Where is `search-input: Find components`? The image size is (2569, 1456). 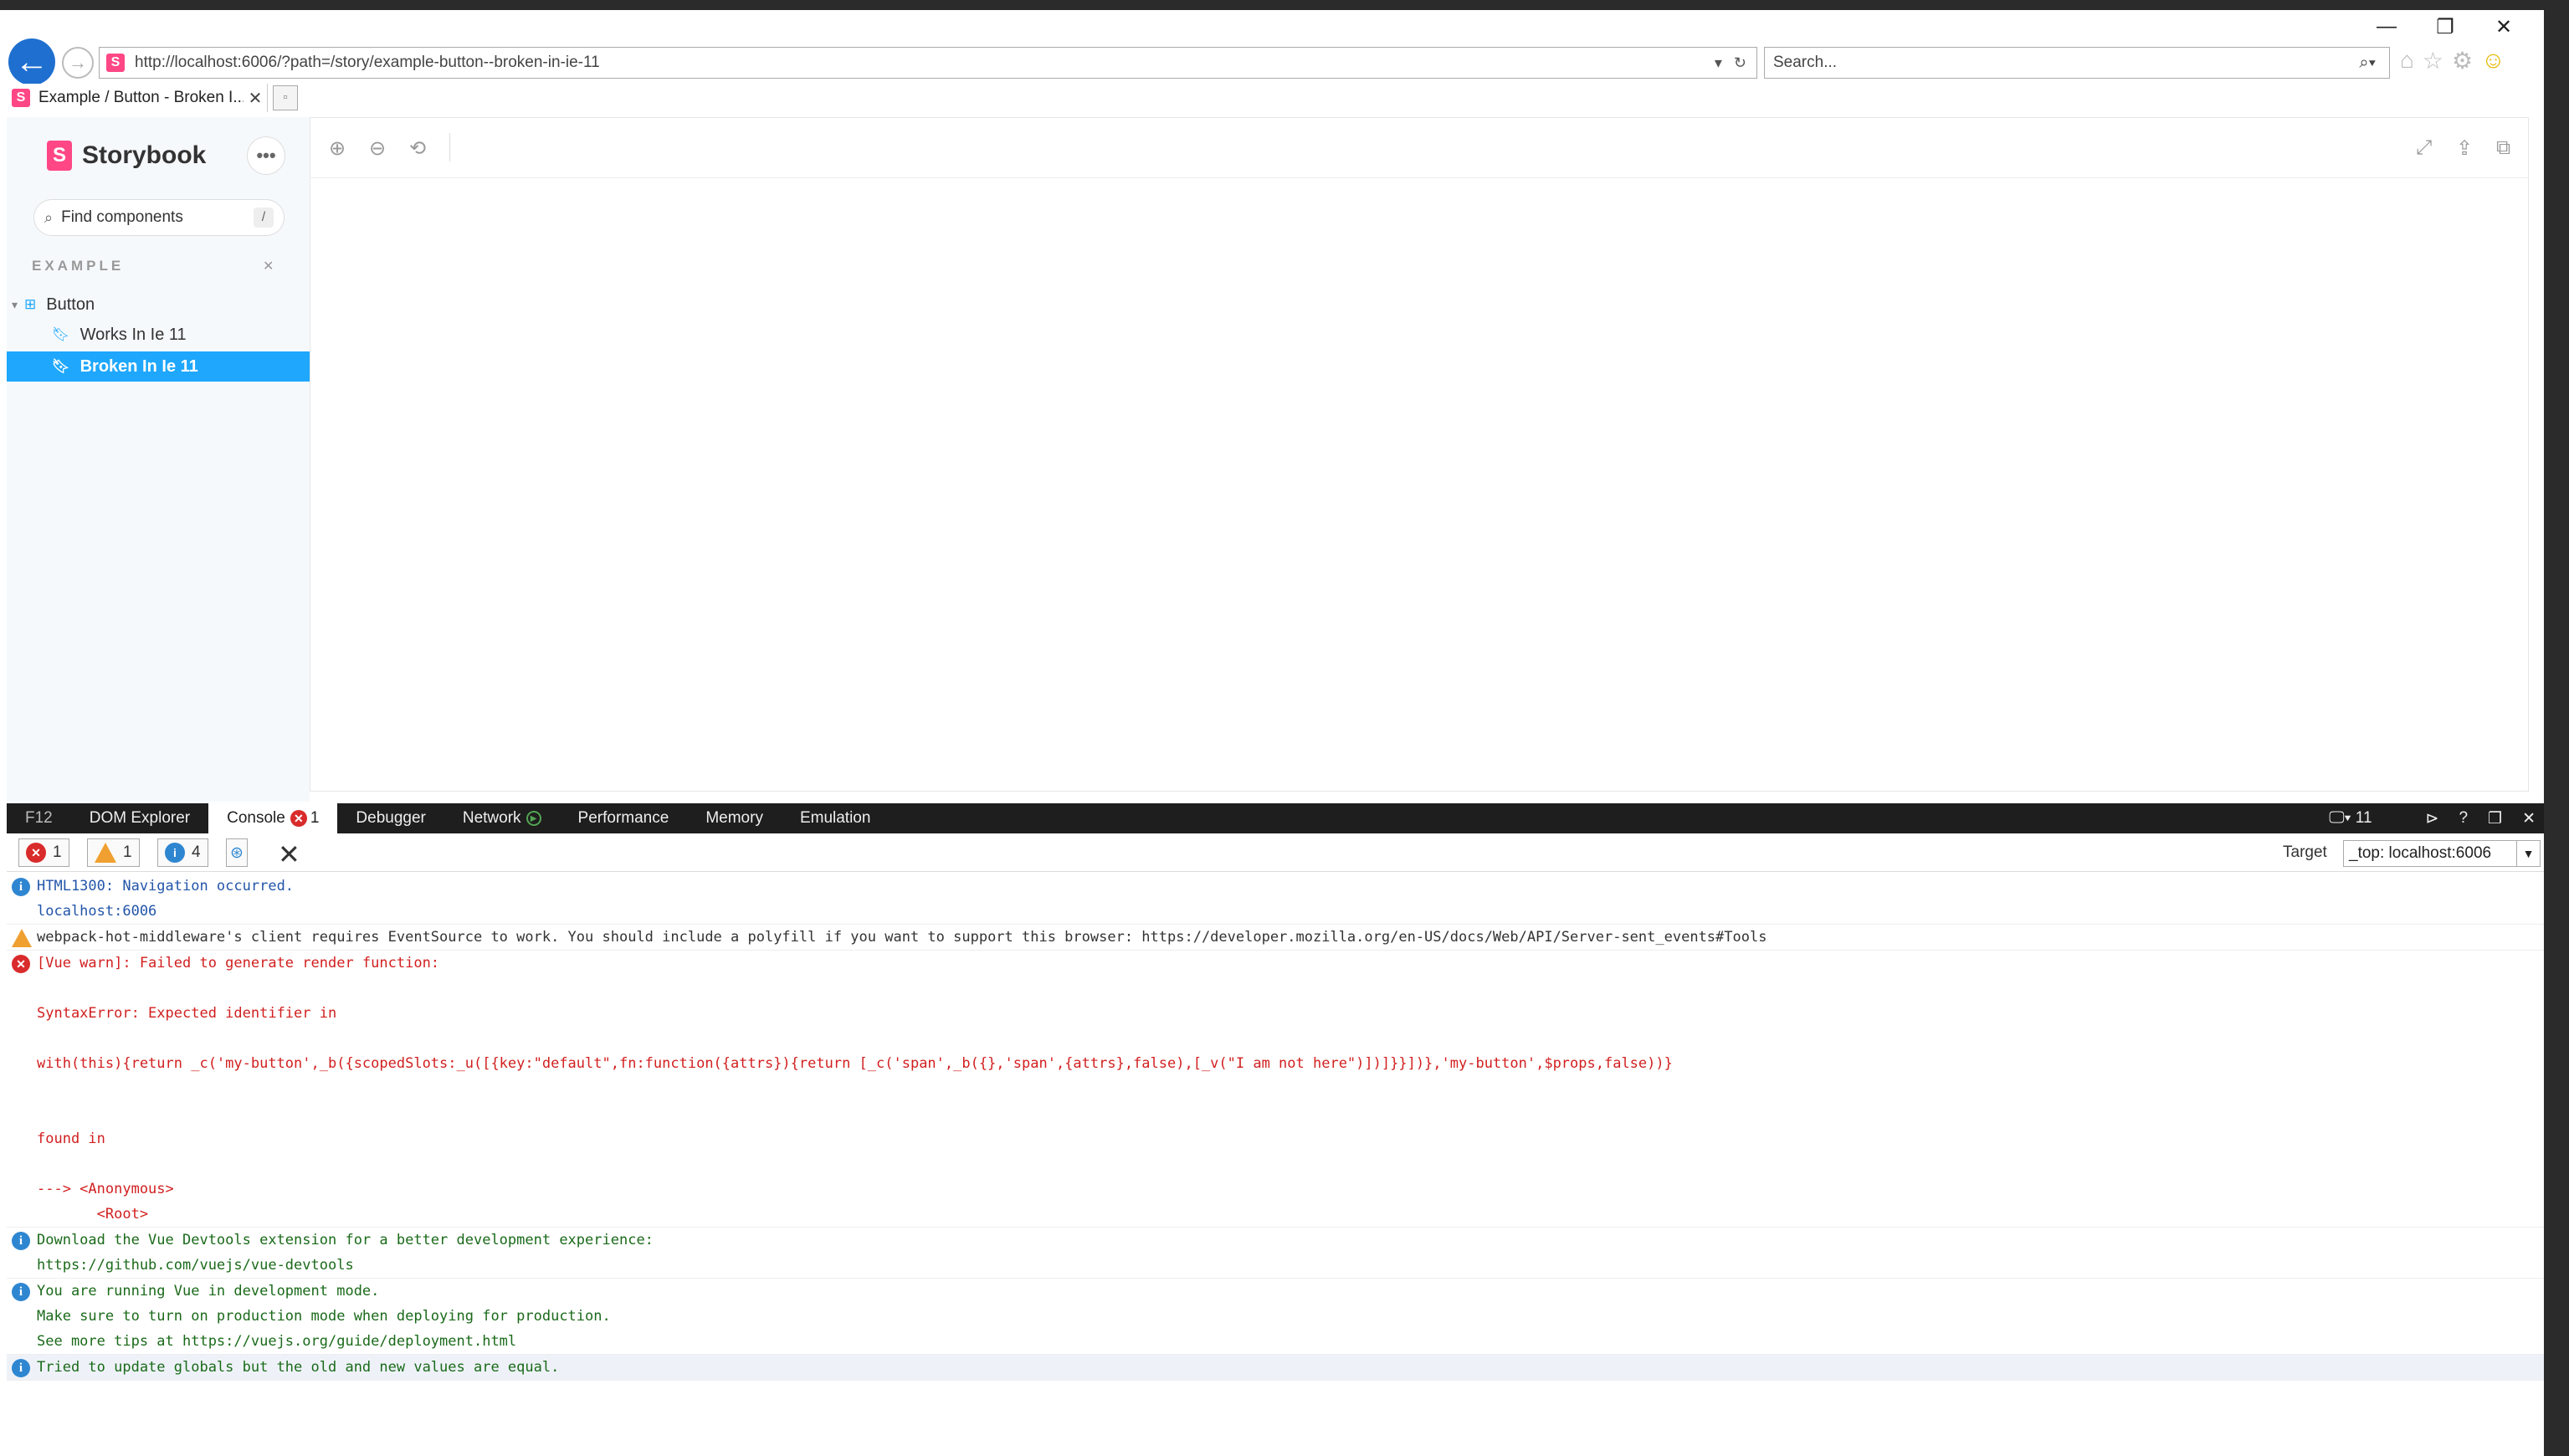
search-input: Find components is located at coordinates (157, 218).